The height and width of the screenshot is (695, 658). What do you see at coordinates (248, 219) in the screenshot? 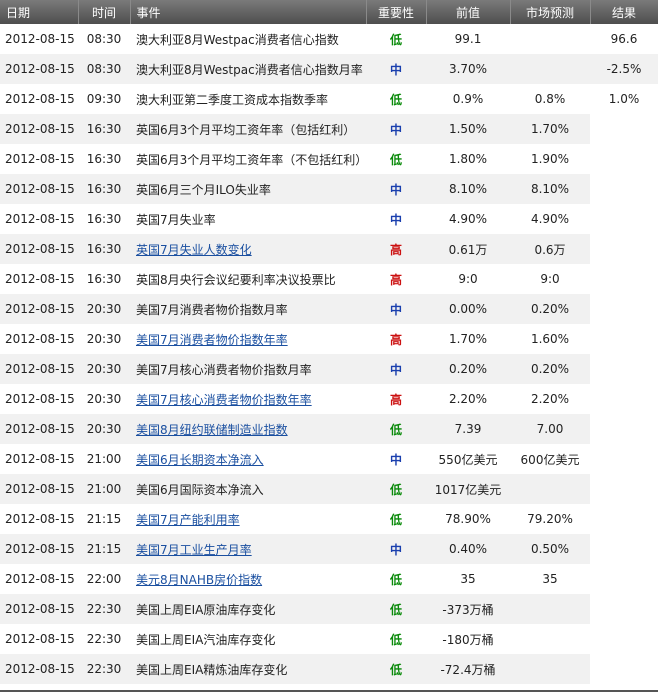
I see `cell-event: 英国7月失业率` at bounding box center [248, 219].